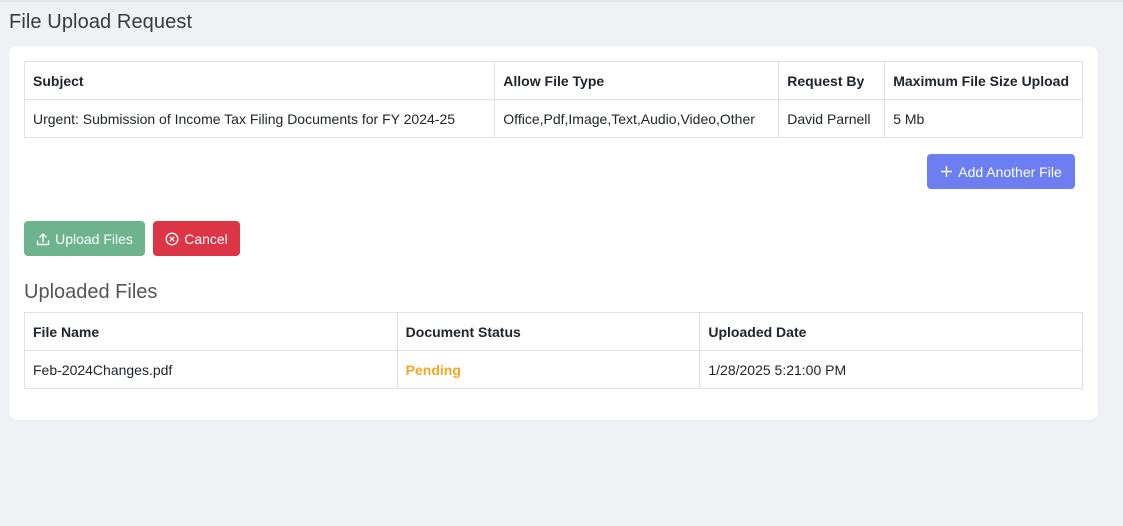  What do you see at coordinates (891, 331) in the screenshot?
I see `column-header-uploaded-date: Uploaded Date` at bounding box center [891, 331].